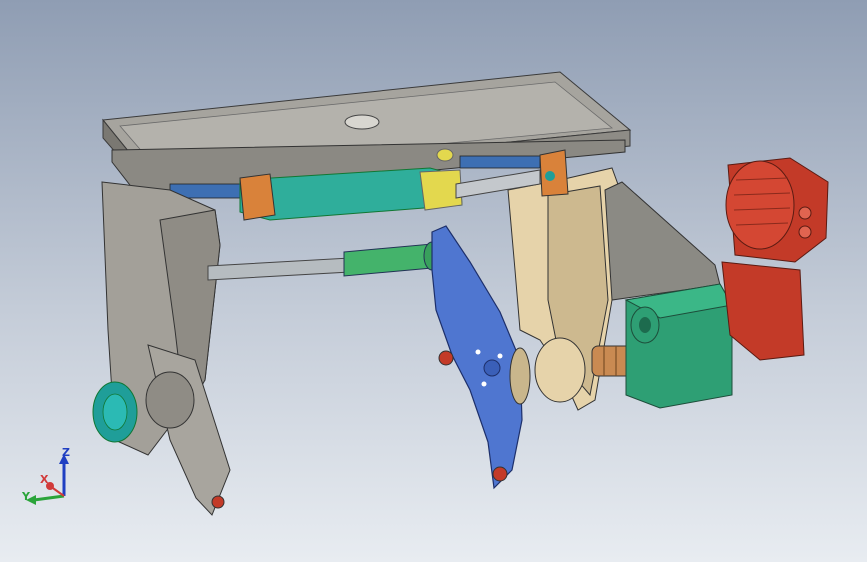 The width and height of the screenshot is (867, 562). I want to click on x-axis-label: X, so click(44, 479).